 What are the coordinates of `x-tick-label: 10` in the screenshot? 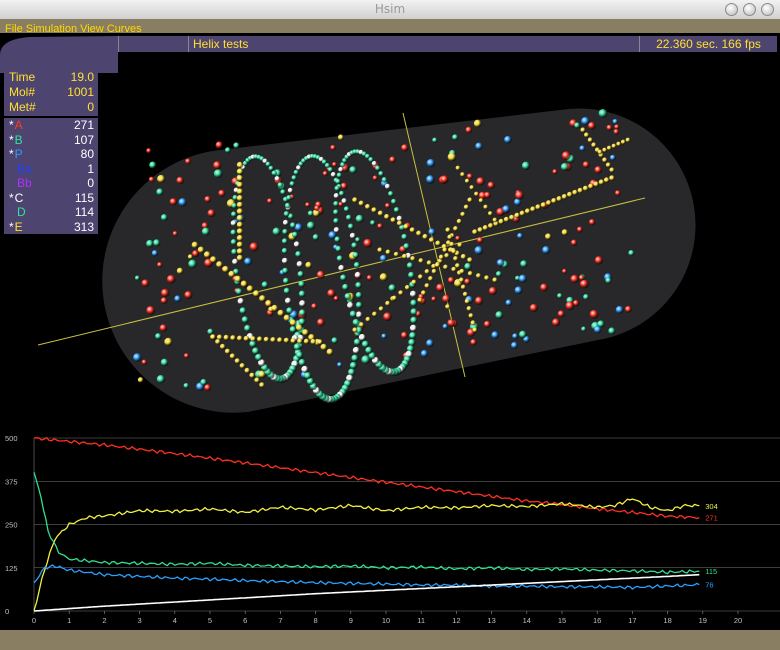 It's located at (386, 620).